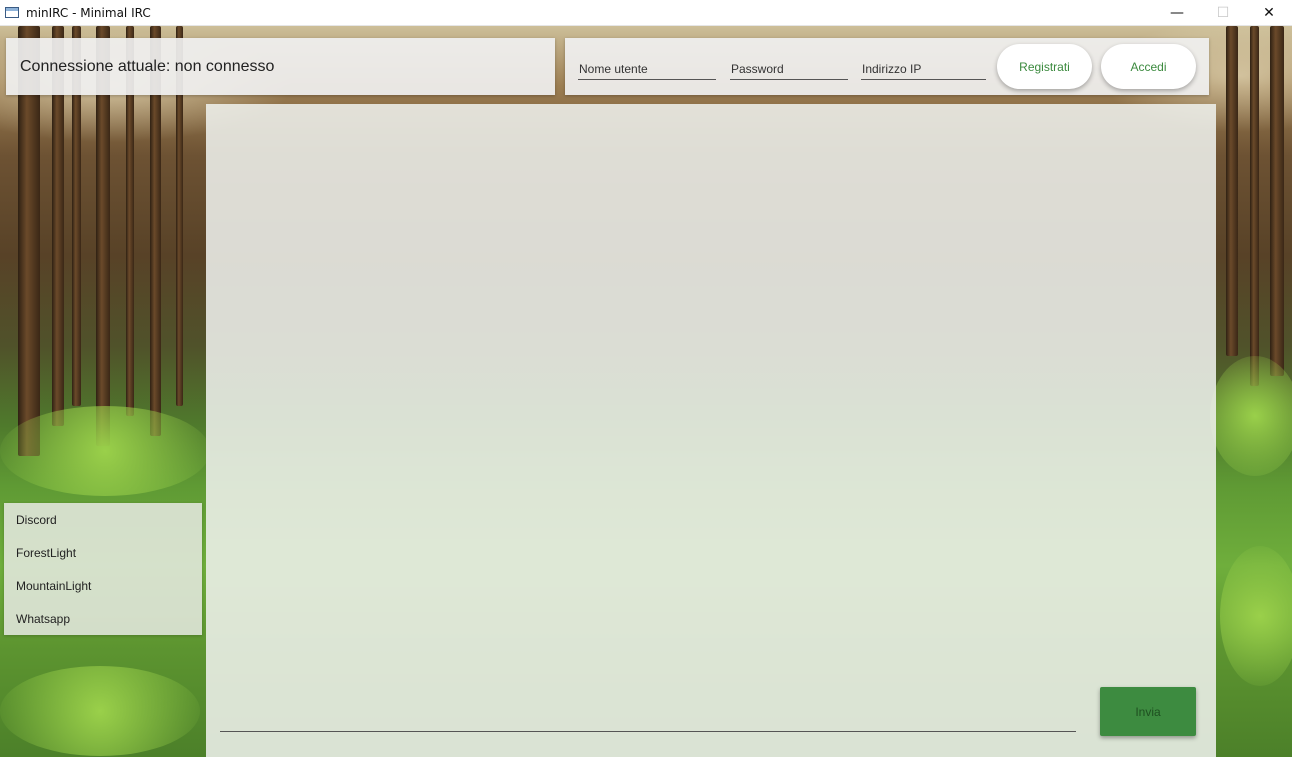 The image size is (1292, 757). Describe the element at coordinates (103, 585) in the screenshot. I see `theme-item-mountainlight: MountainLight` at that location.